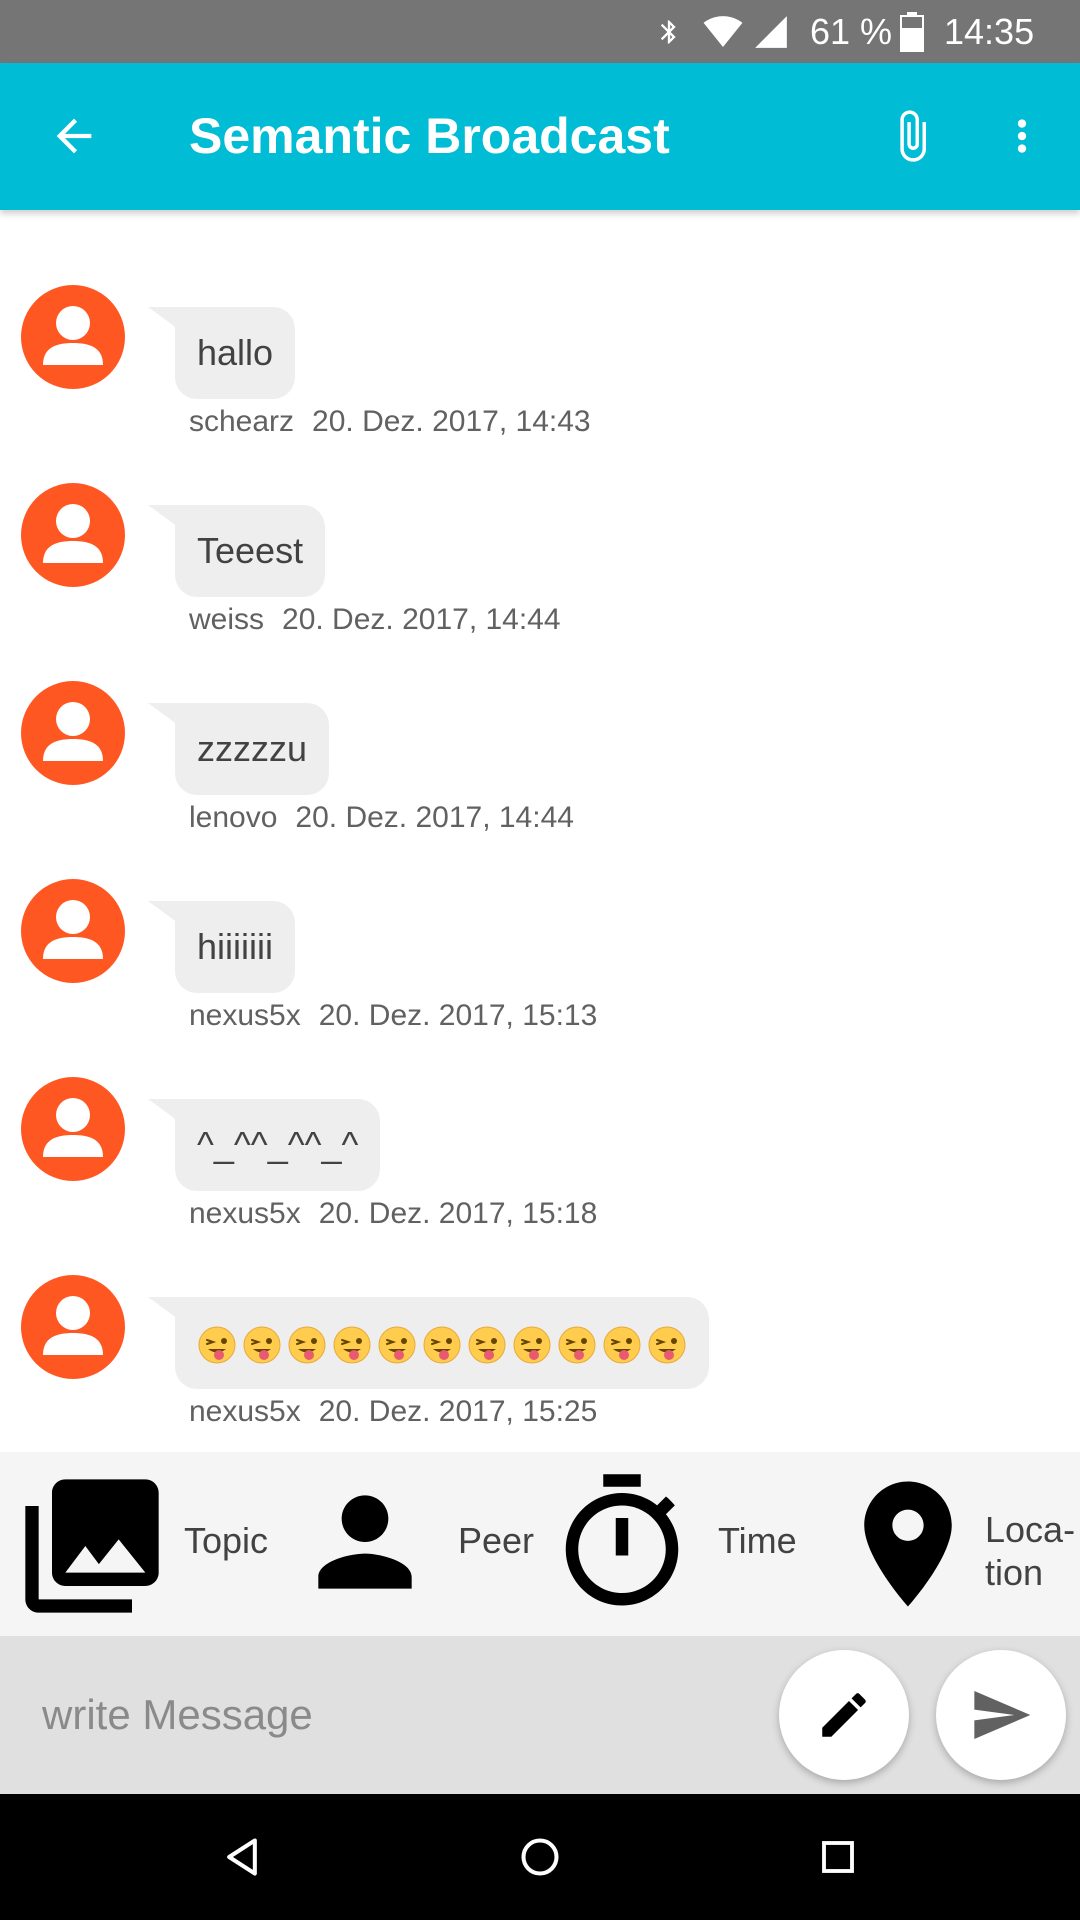 The image size is (1080, 1920). Describe the element at coordinates (252, 749) in the screenshot. I see `message-bubble: zzzzzu` at that location.